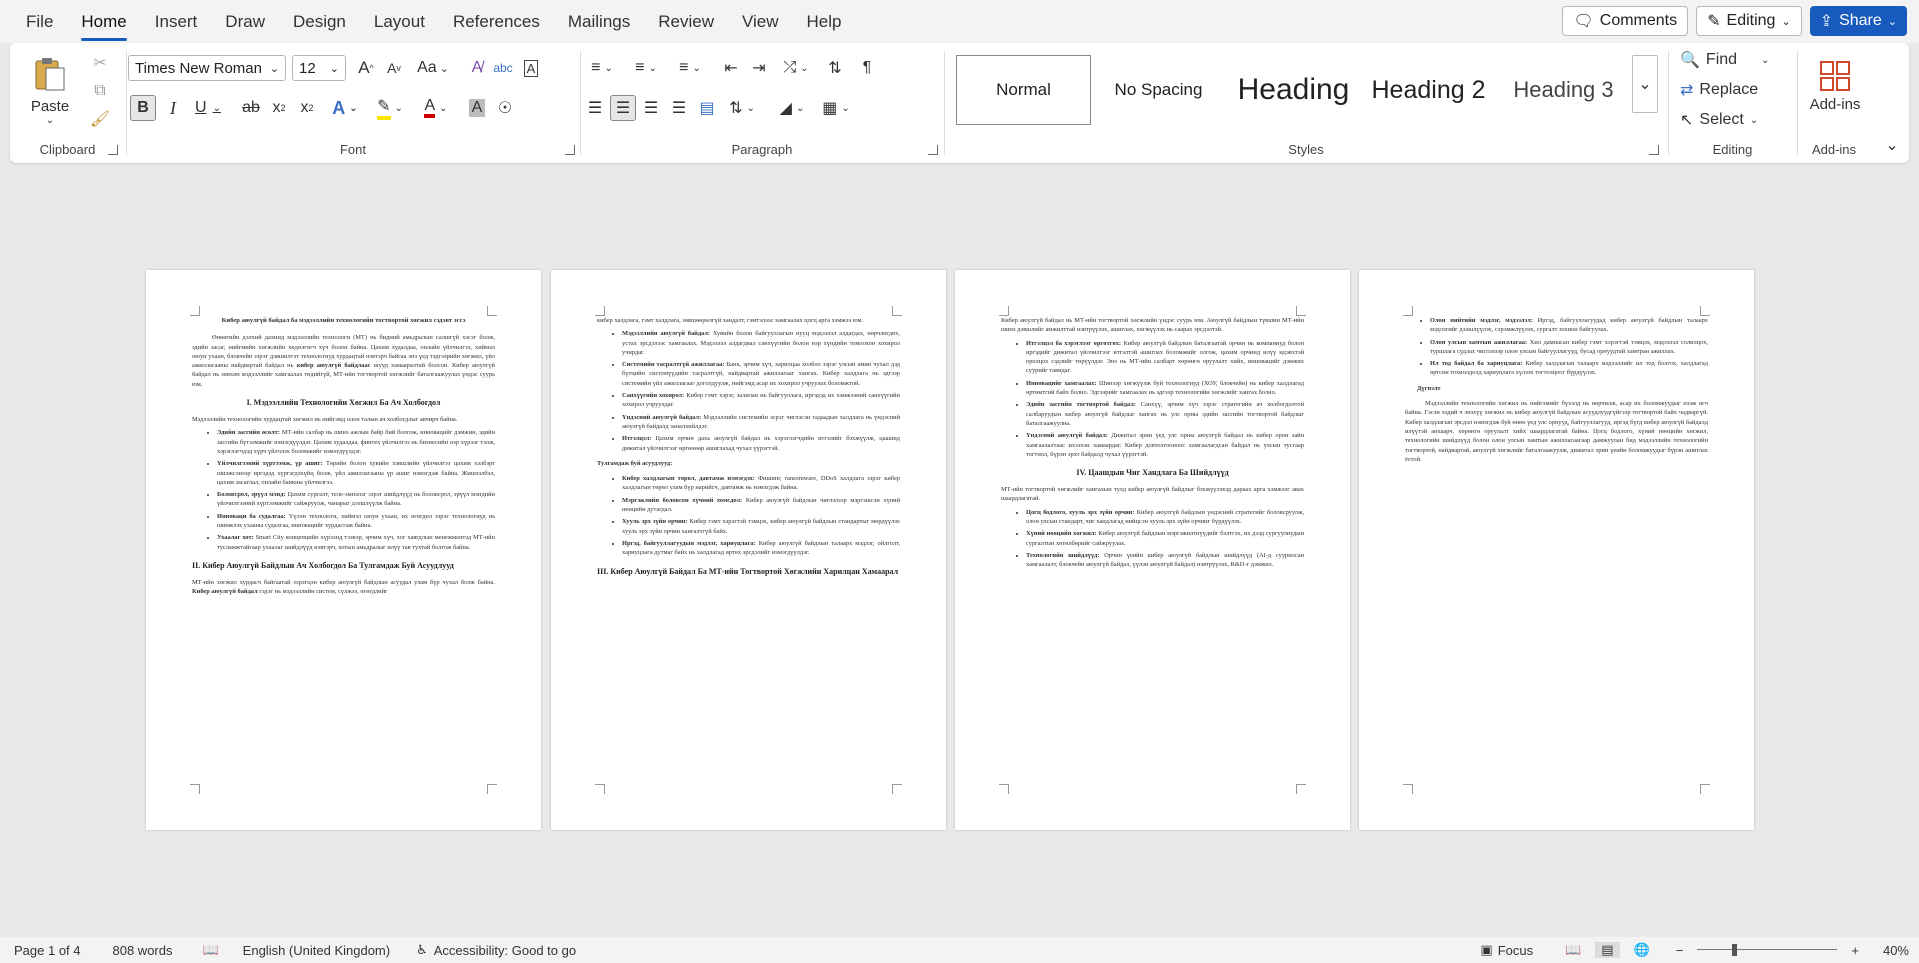 The image size is (1919, 963). What do you see at coordinates (760, 21) in the screenshot?
I see `menu-view: View` at bounding box center [760, 21].